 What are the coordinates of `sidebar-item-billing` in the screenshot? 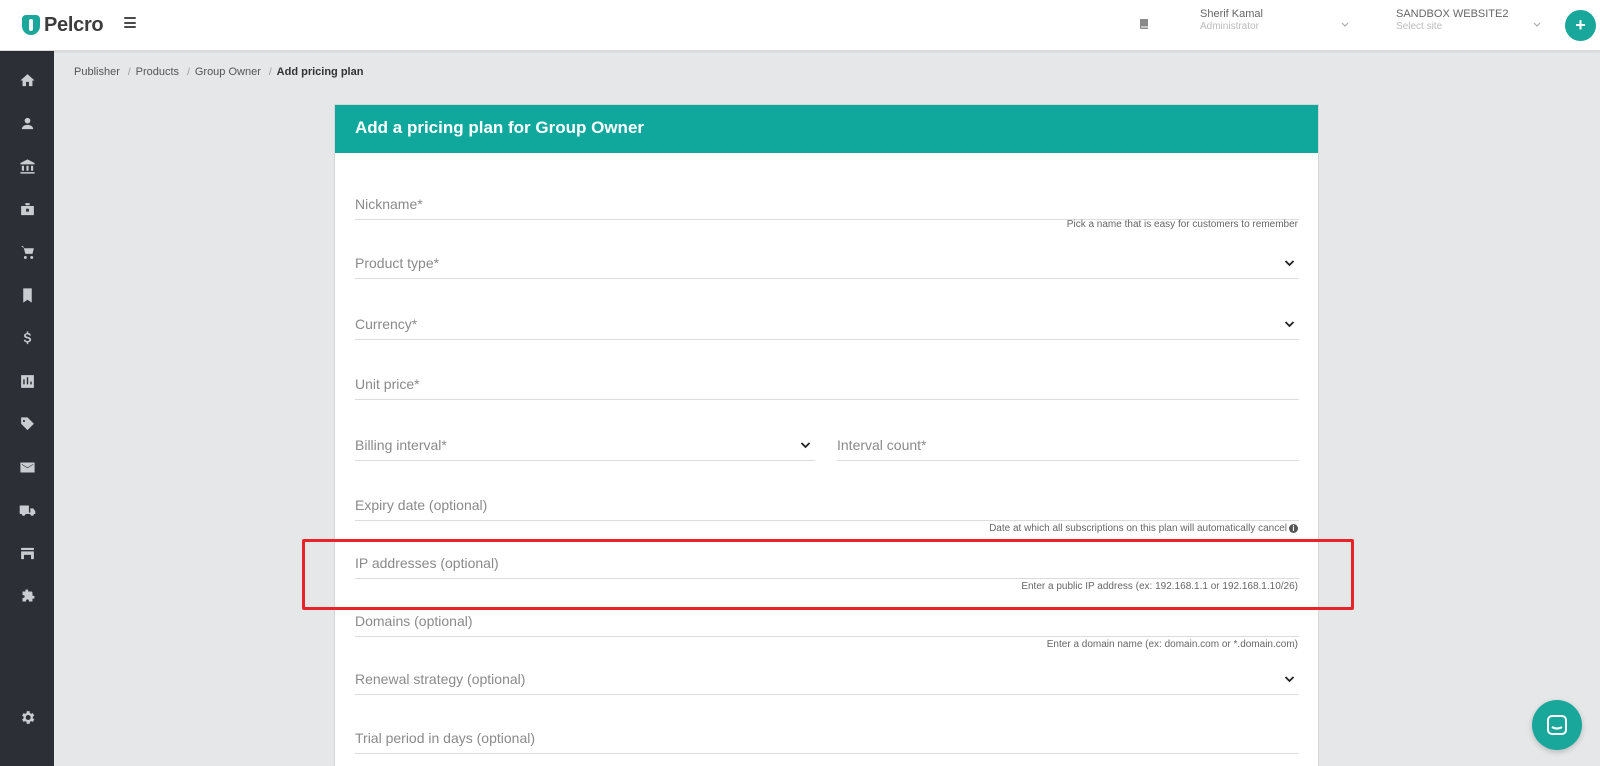 It's located at (27, 338).